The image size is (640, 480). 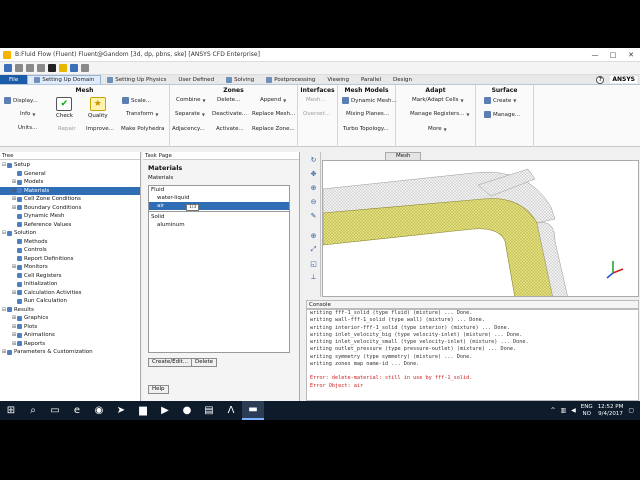 What do you see at coordinates (70, 310) in the screenshot?
I see `tree-item: ⊟ Results` at bounding box center [70, 310].